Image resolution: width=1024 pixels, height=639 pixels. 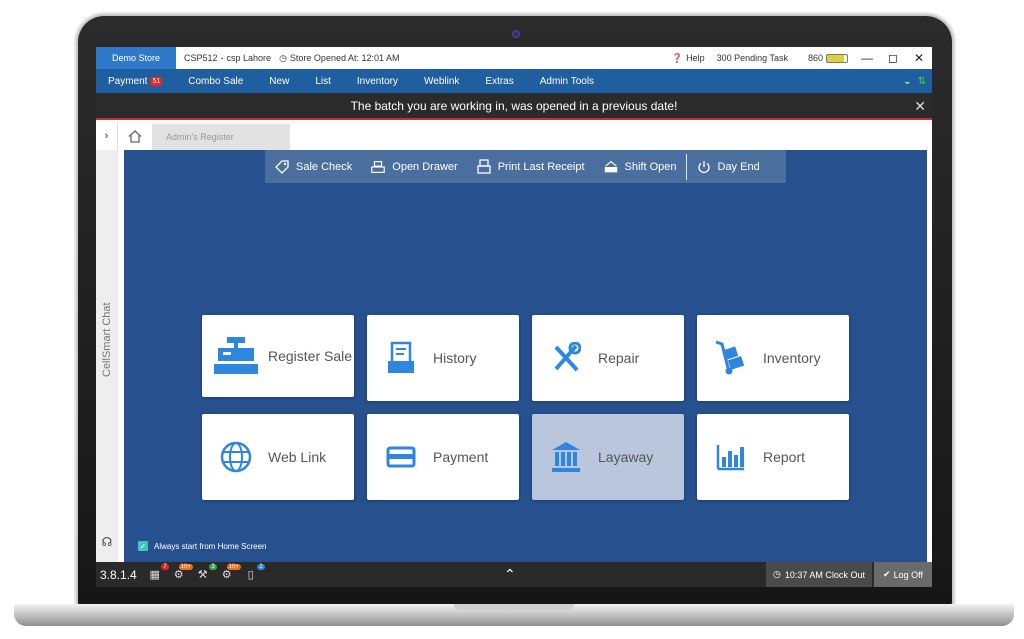 I want to click on history-icon, so click(x=401, y=358).